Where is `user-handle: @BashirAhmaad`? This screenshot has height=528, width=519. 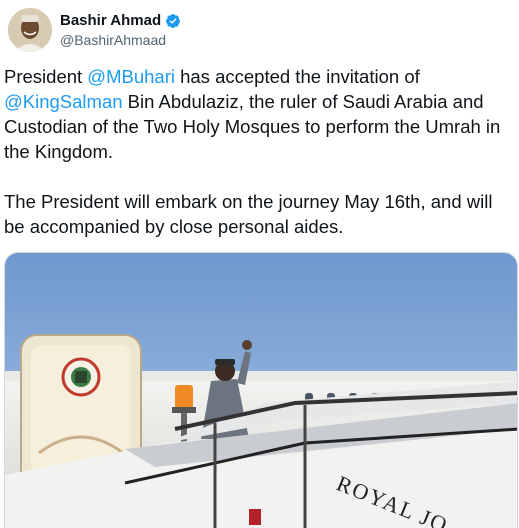
user-handle: @BashirAhmaad is located at coordinates (113, 40).